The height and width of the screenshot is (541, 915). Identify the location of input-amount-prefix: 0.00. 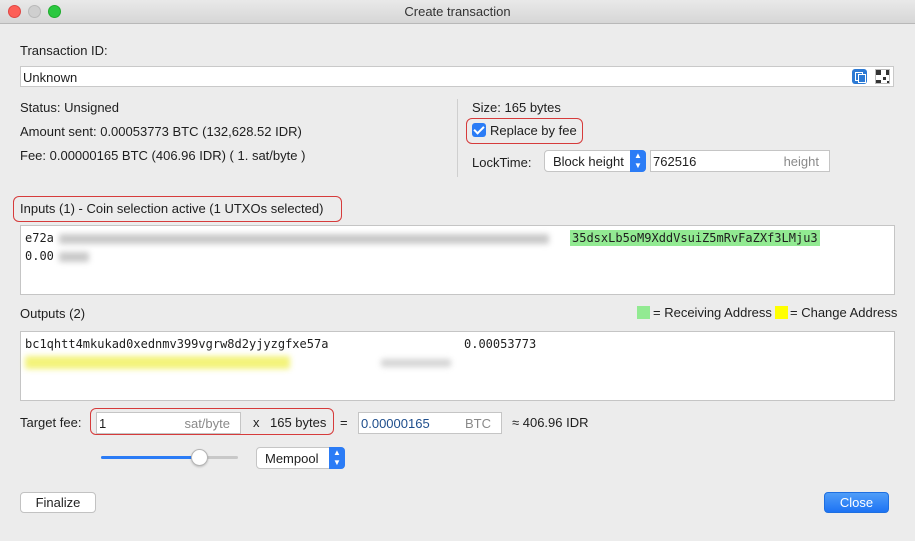
(39, 256).